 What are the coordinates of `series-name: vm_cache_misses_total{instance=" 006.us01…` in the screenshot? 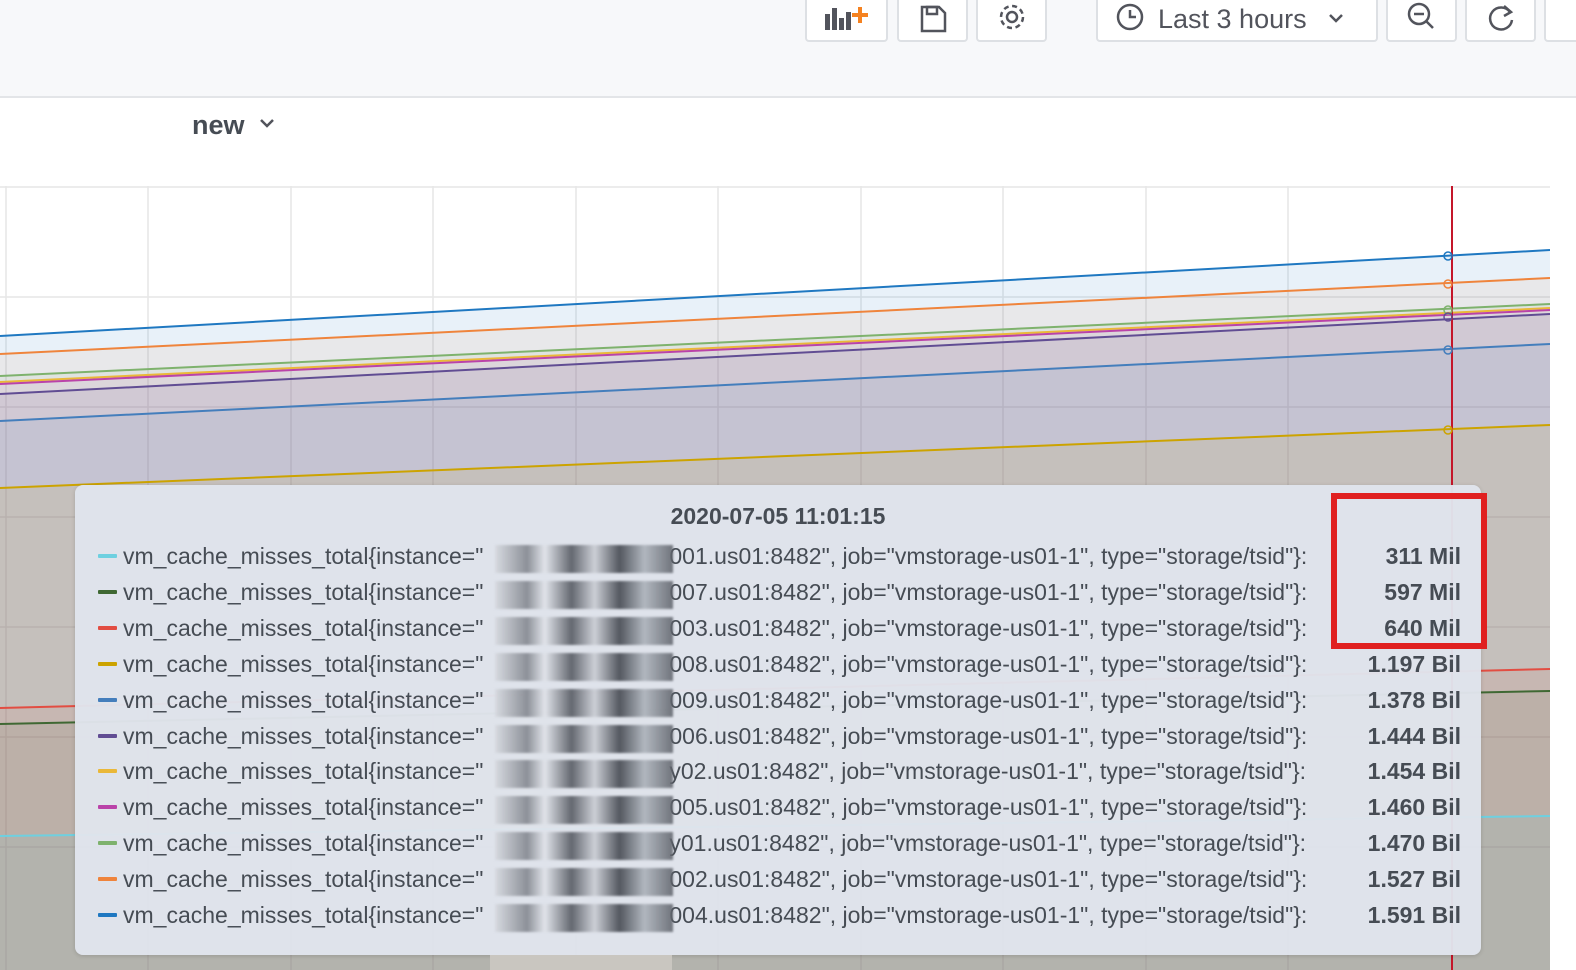 It's located at (728, 736).